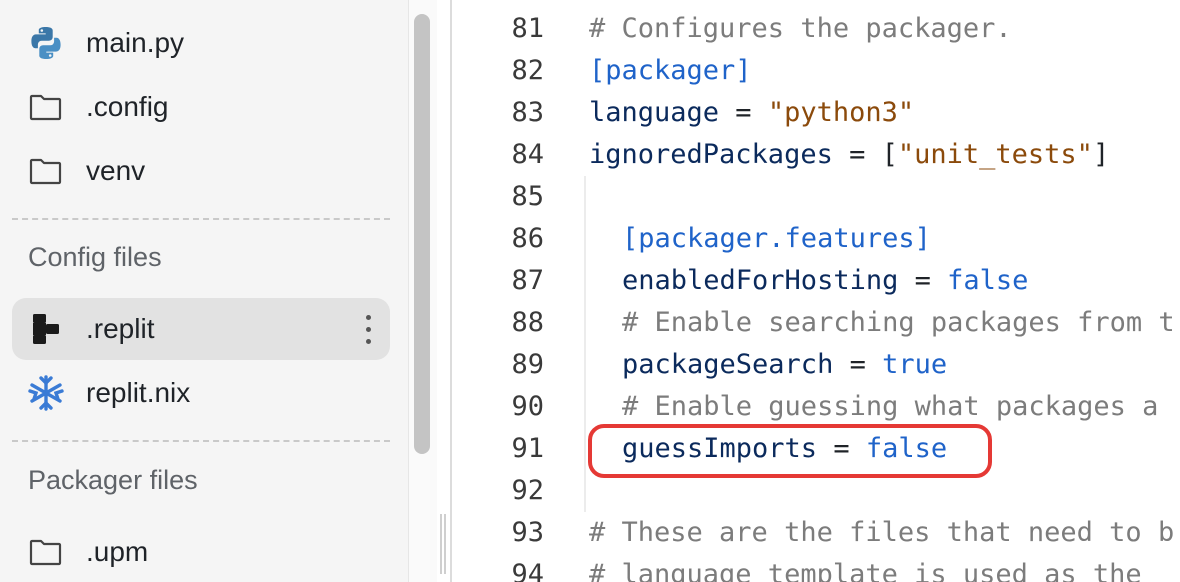 The image size is (1180, 582). Describe the element at coordinates (816, 196) in the screenshot. I see `code-line: 85` at that location.